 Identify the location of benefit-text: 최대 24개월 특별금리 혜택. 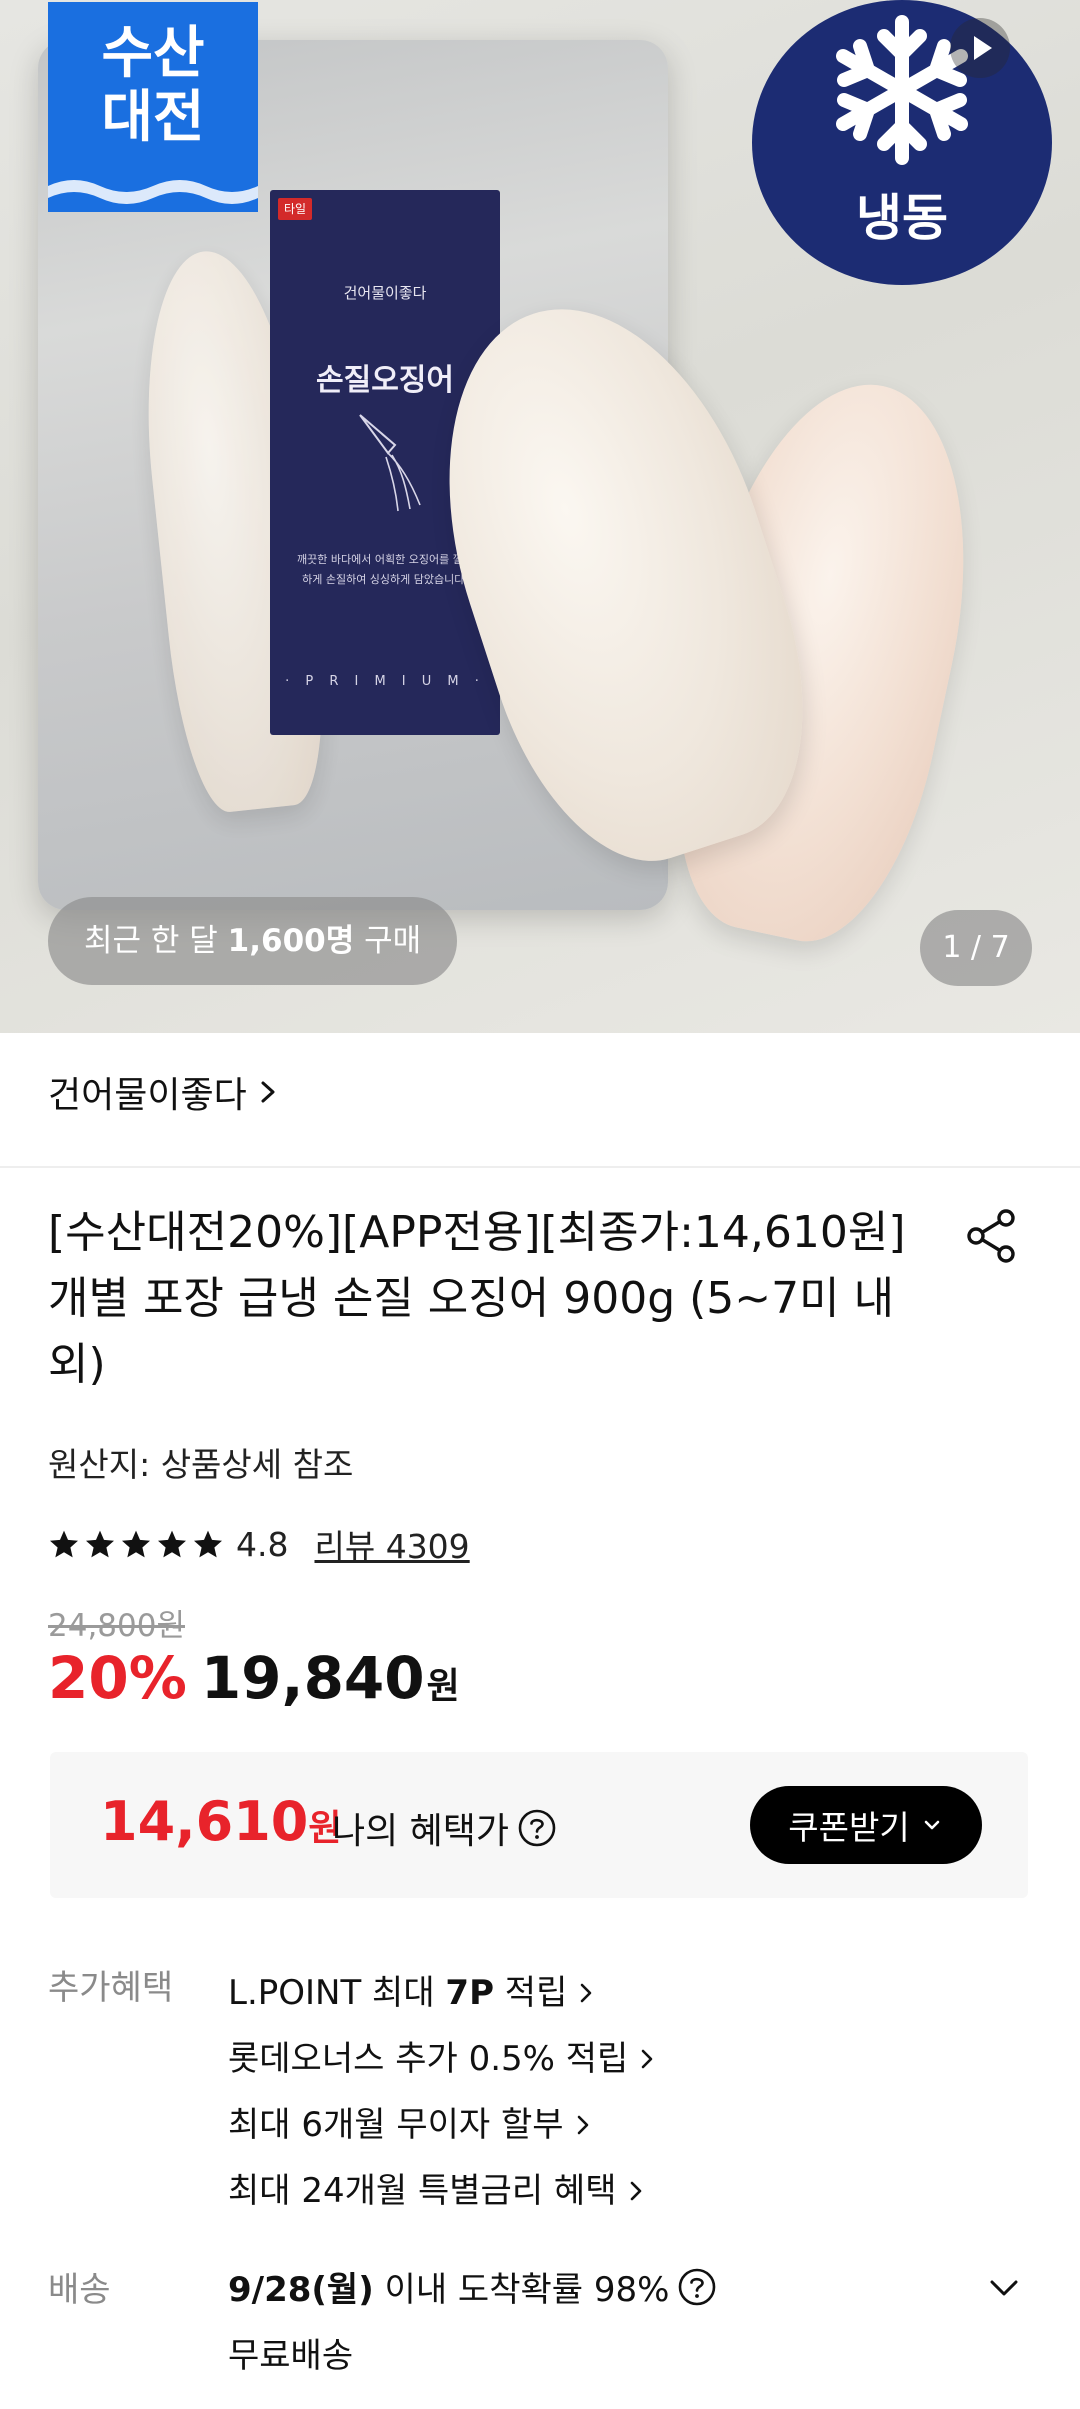
(422, 2191).